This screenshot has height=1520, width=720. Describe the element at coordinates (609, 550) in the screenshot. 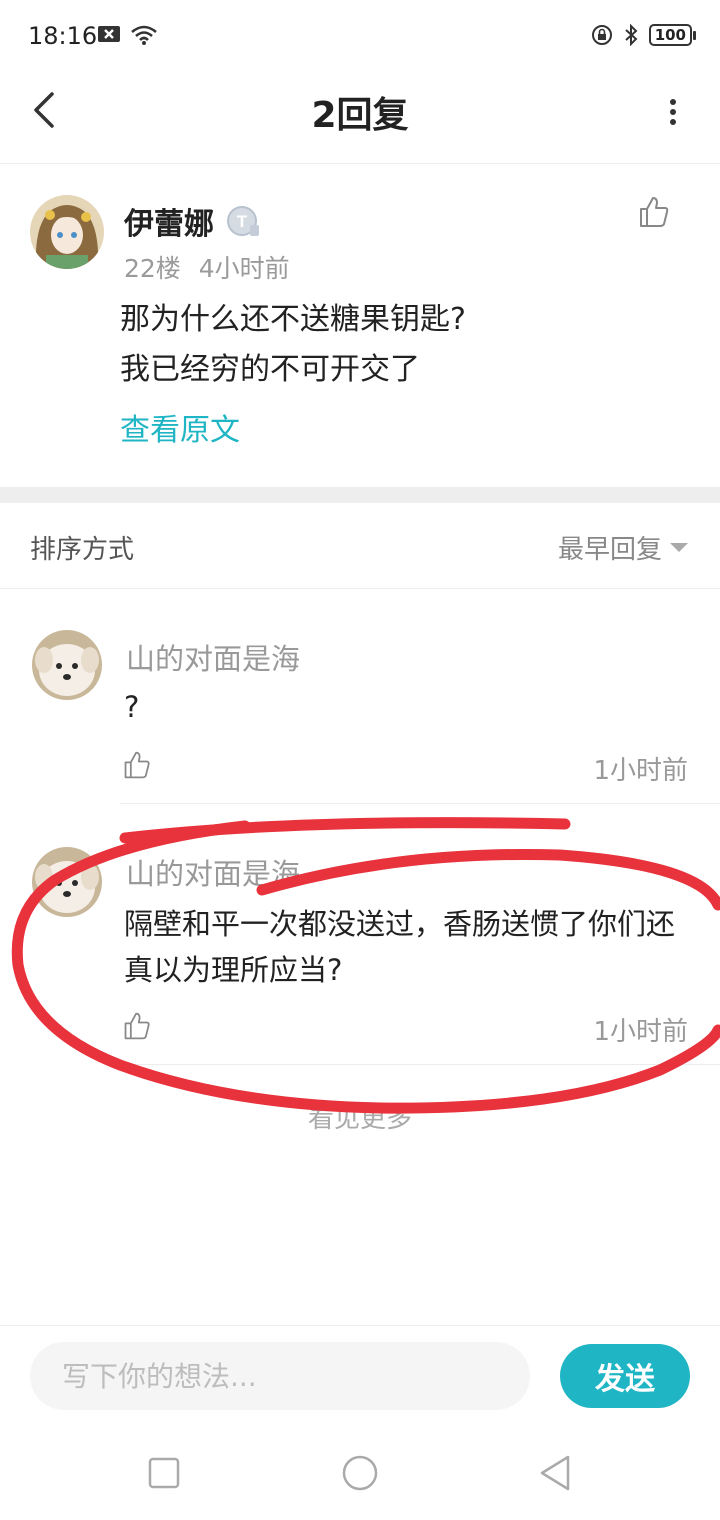

I see `sort-value: 最早回复` at that location.